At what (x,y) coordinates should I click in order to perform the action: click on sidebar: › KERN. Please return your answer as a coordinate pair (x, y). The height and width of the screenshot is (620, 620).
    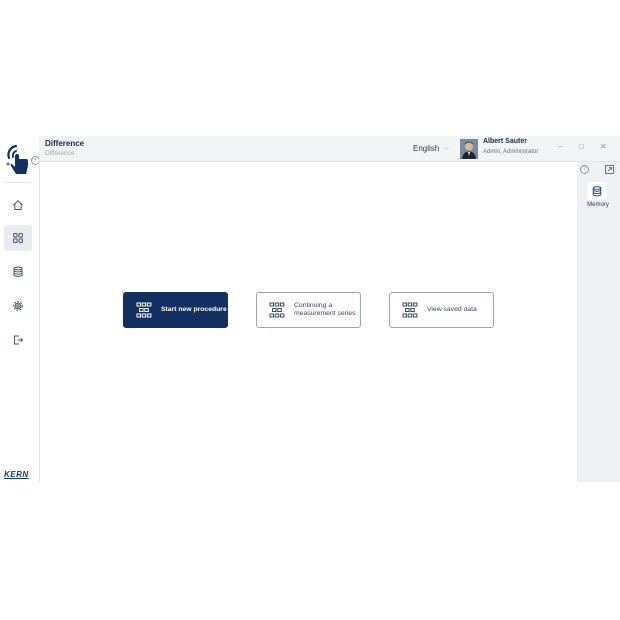
    Looking at the image, I should click on (20, 310).